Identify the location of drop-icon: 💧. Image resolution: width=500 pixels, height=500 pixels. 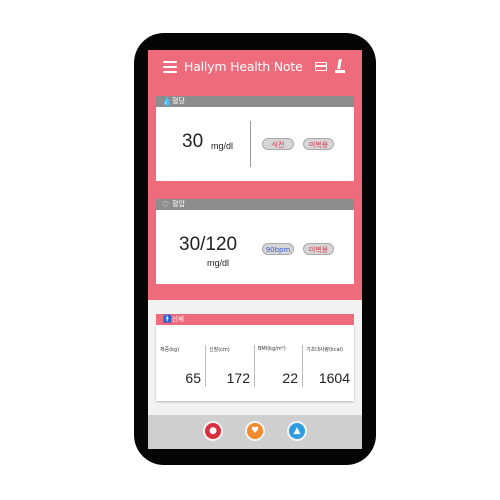
(167, 101).